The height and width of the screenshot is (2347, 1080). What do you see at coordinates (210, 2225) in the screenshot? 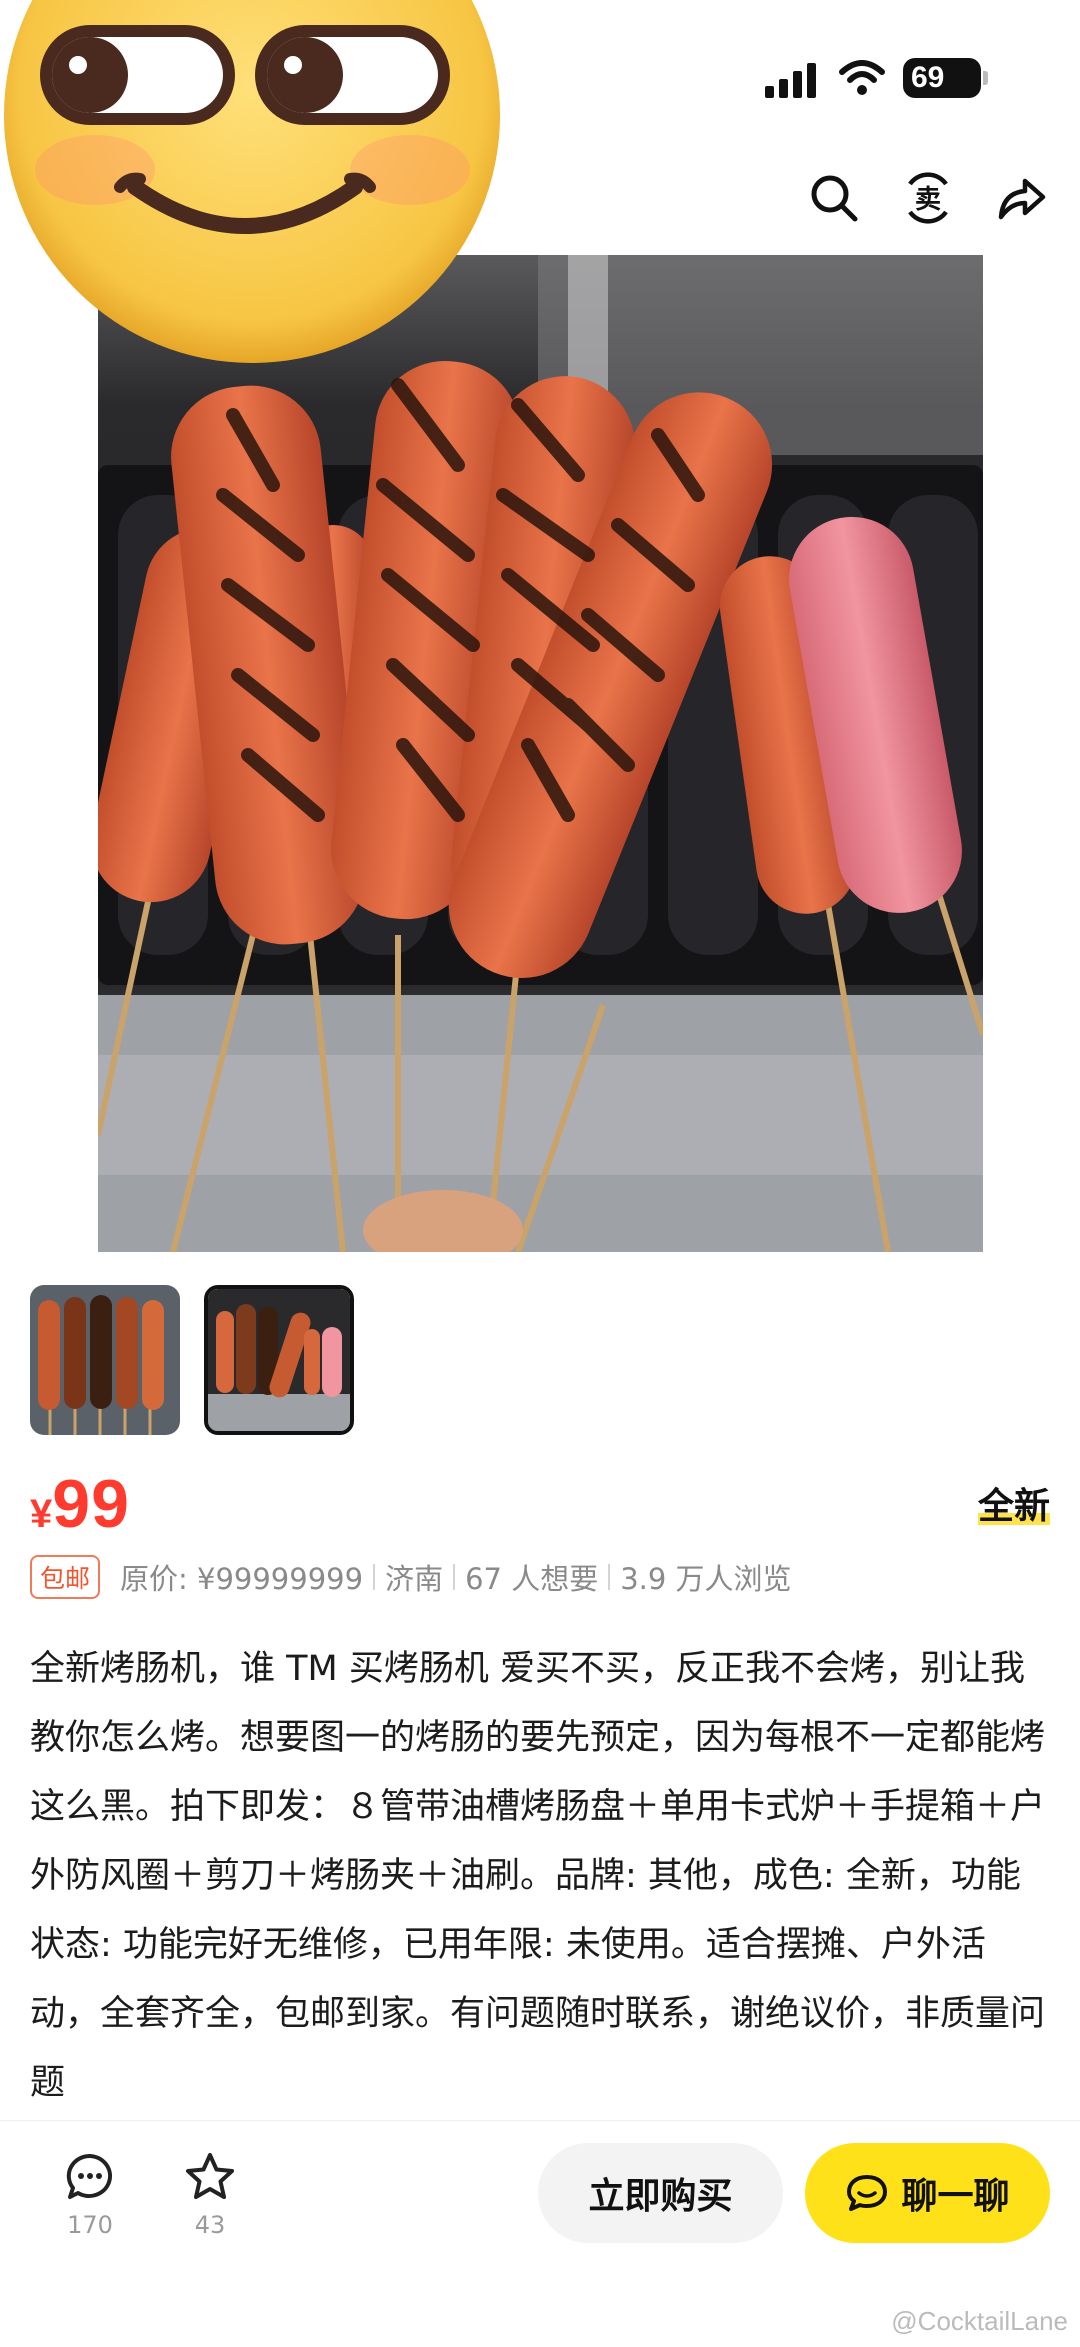
I see `favorite-count: 43` at bounding box center [210, 2225].